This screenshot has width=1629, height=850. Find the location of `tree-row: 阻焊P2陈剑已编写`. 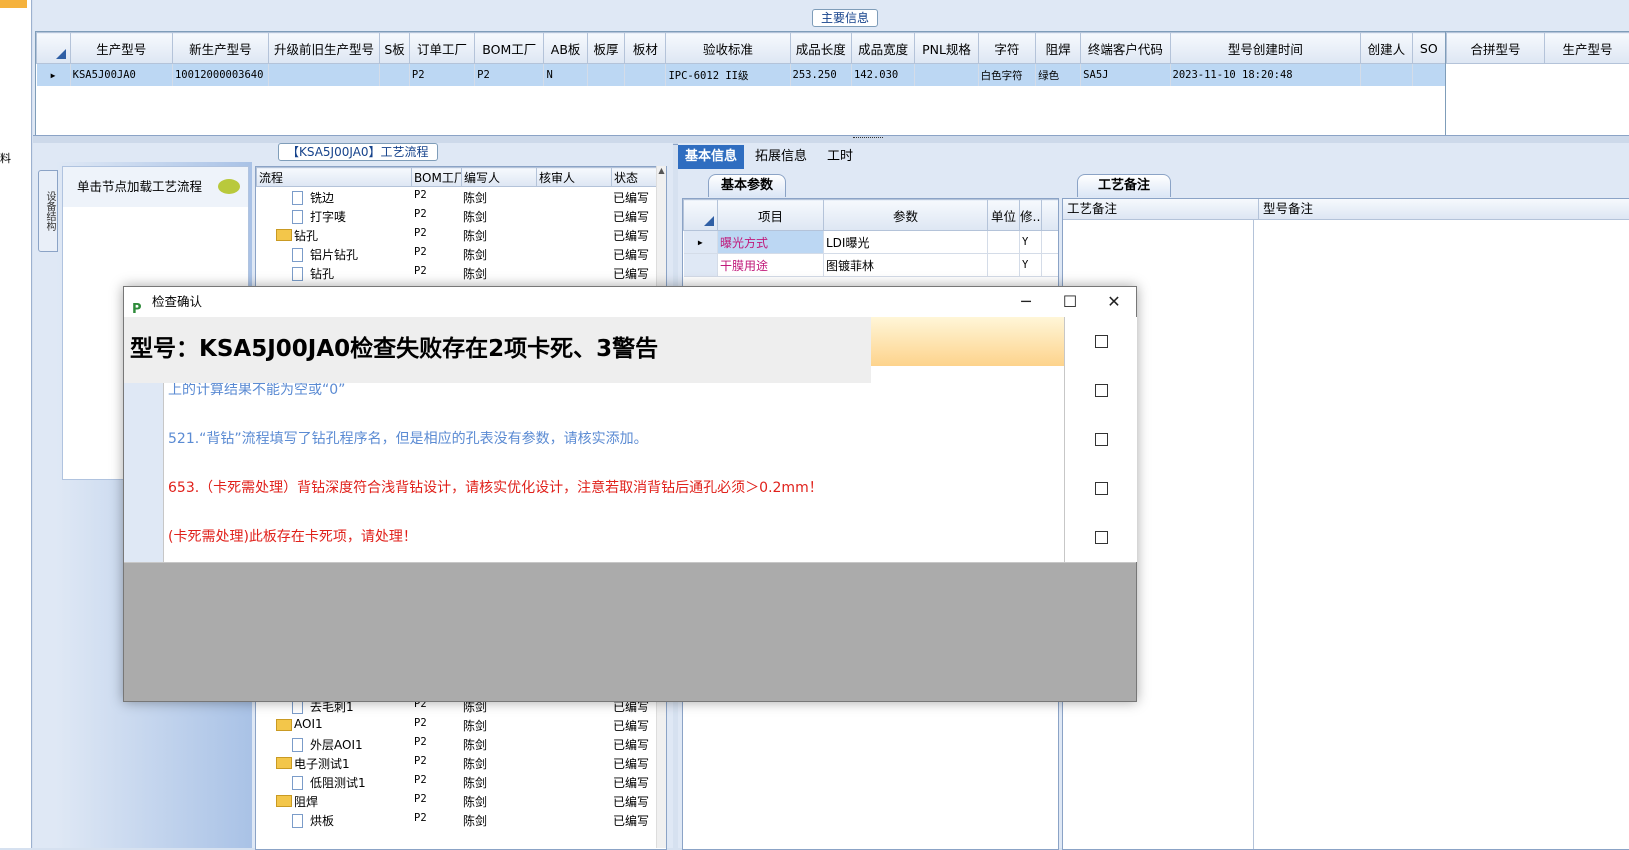

tree-row: 阻焊P2陈剑已编写 is located at coordinates (456, 800).